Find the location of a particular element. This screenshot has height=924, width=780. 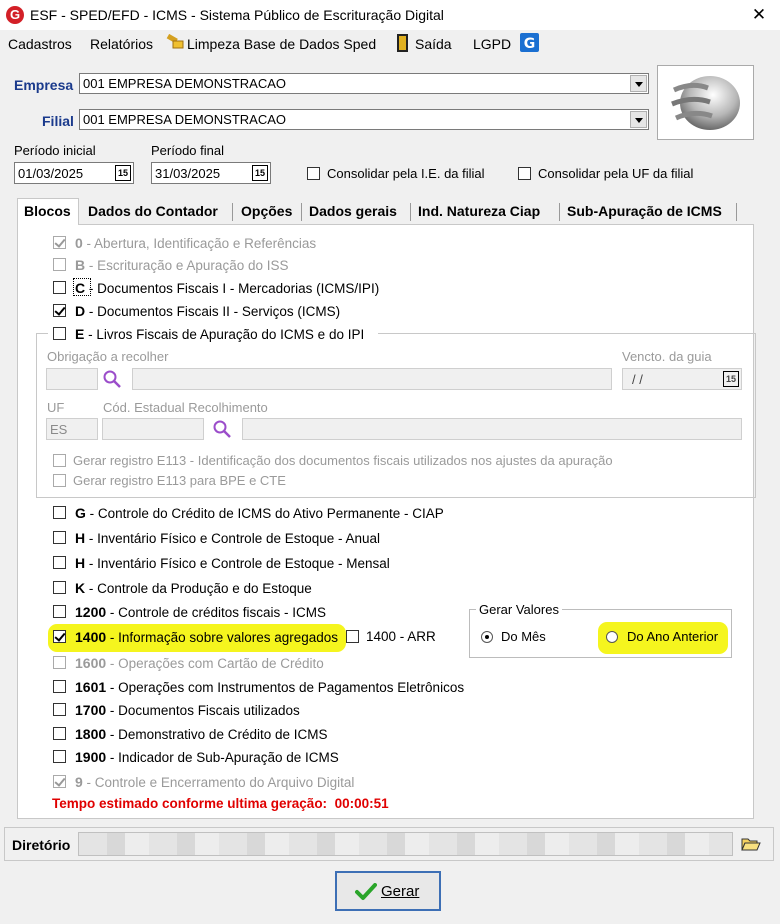

tab-sub-apuracao: Sub-Apuração de ICMS is located at coordinates (644, 212).